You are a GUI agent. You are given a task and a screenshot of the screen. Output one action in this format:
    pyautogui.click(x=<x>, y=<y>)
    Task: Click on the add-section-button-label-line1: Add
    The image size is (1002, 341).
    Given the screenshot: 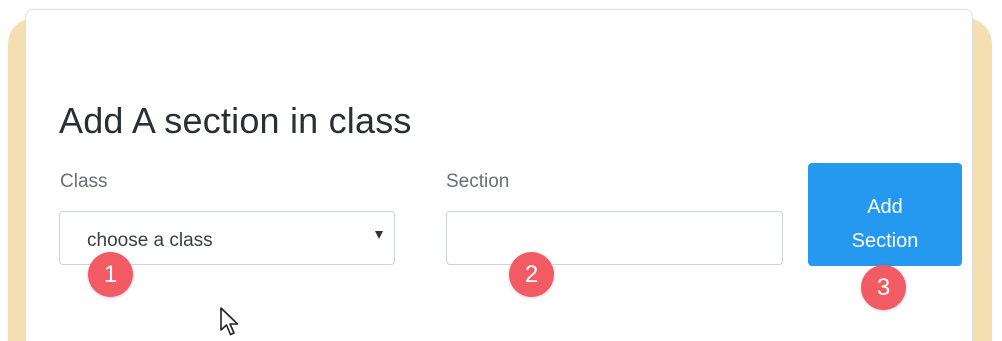 What is the action you would take?
    pyautogui.click(x=885, y=206)
    